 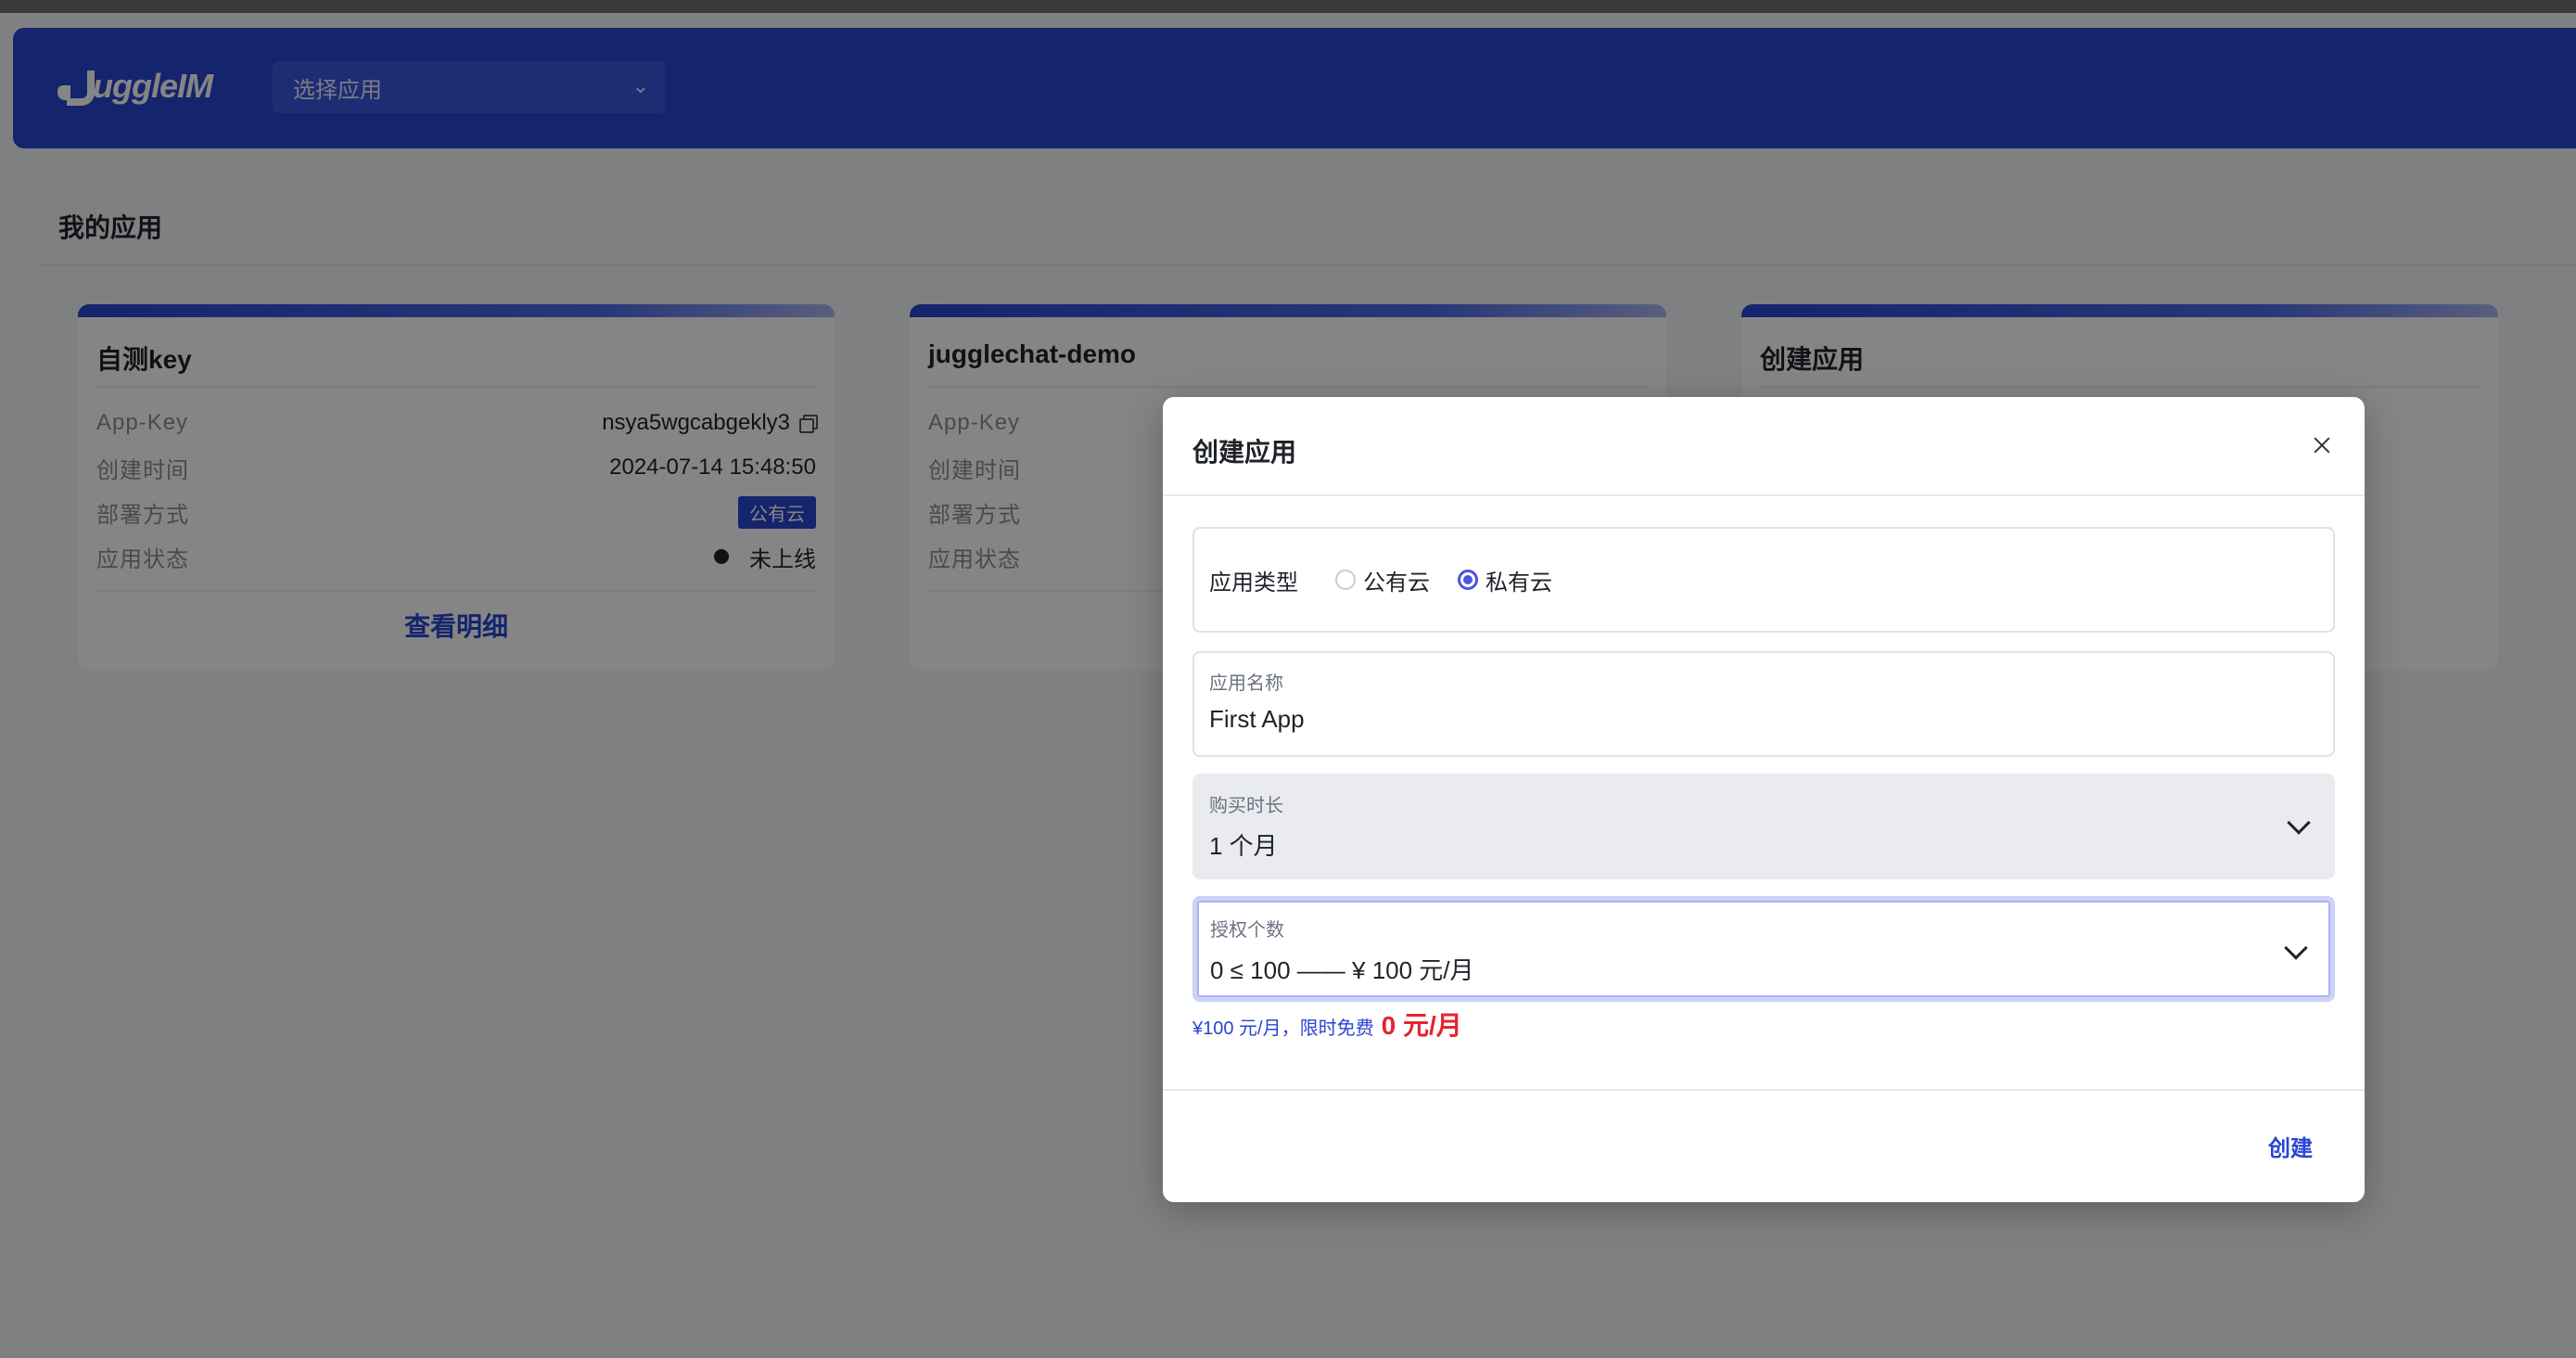 I want to click on field-label: 应用名称, so click(x=1246, y=683).